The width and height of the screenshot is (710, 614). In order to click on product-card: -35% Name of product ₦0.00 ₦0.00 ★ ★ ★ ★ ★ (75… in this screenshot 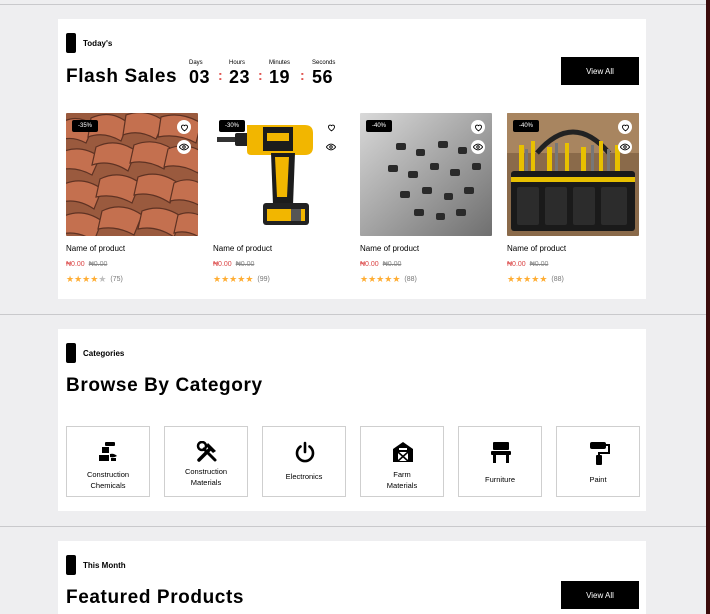, I will do `click(132, 198)`.